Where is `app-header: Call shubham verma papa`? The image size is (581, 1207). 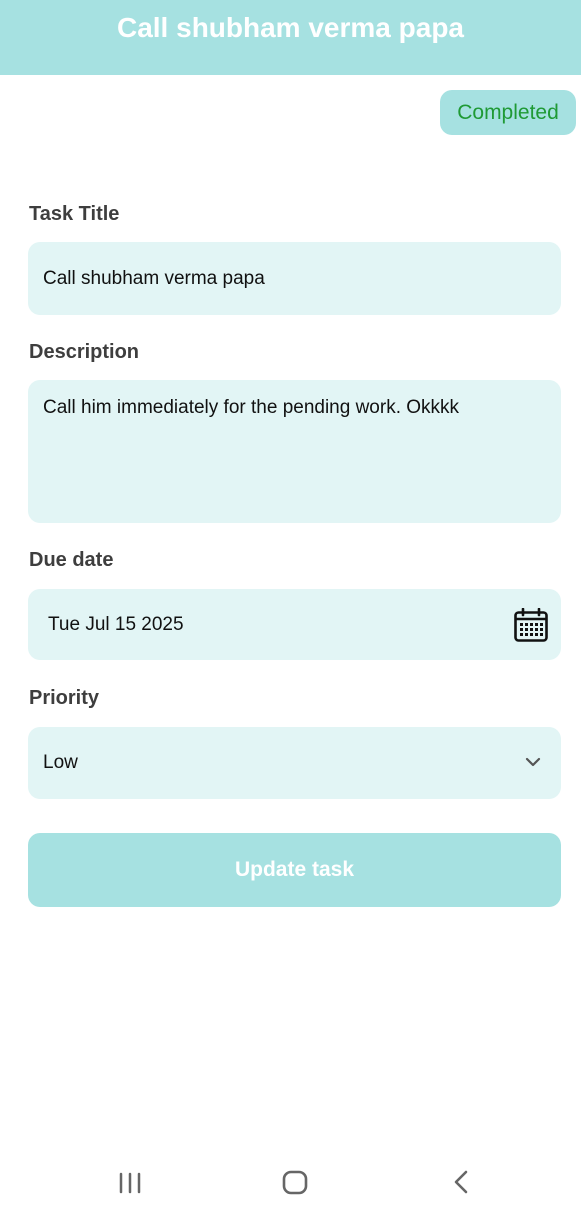 app-header: Call shubham verma papa is located at coordinates (290, 37).